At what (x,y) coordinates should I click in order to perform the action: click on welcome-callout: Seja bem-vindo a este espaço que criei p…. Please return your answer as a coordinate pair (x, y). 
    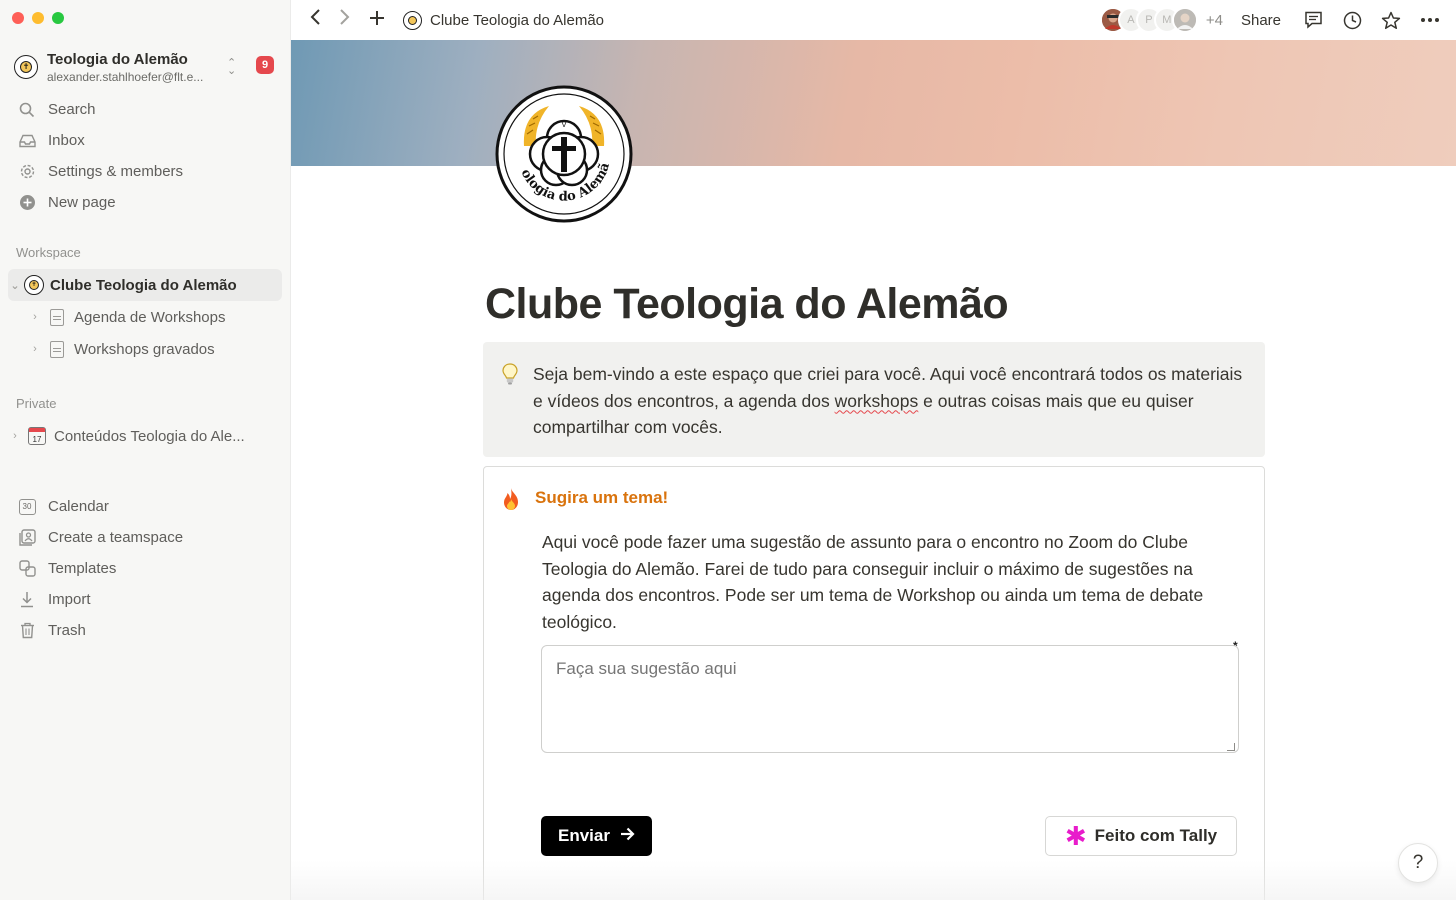
    Looking at the image, I should click on (874, 399).